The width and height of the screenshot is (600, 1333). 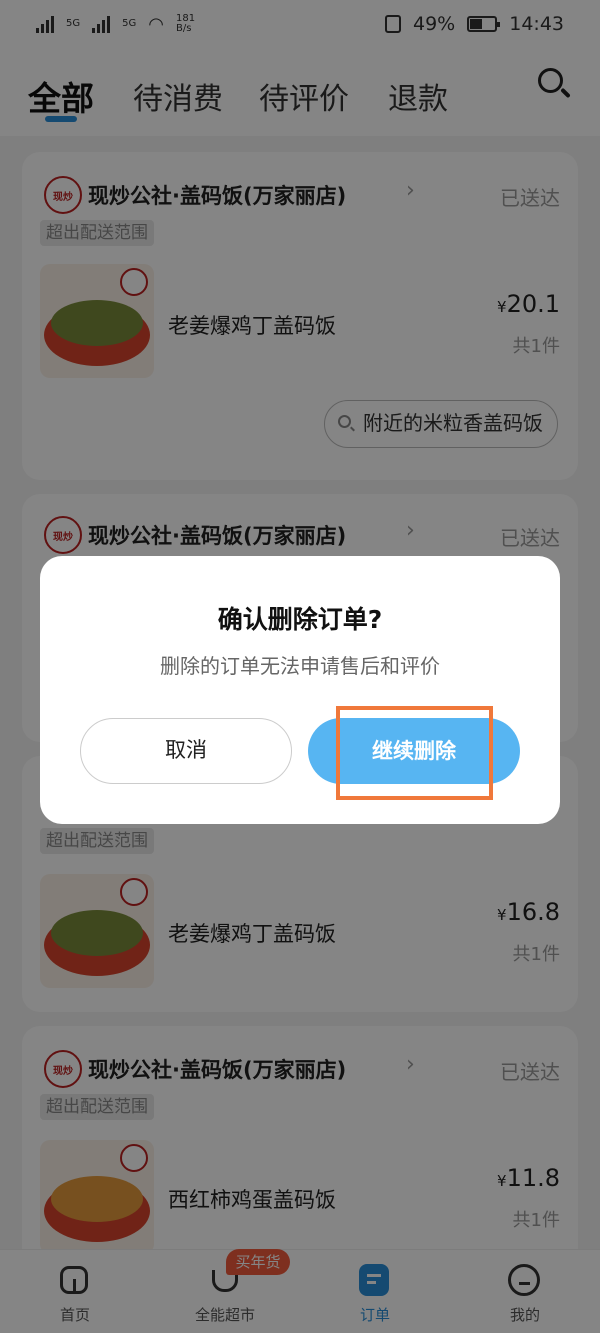 What do you see at coordinates (414, 753) in the screenshot?
I see `highlight-annotation` at bounding box center [414, 753].